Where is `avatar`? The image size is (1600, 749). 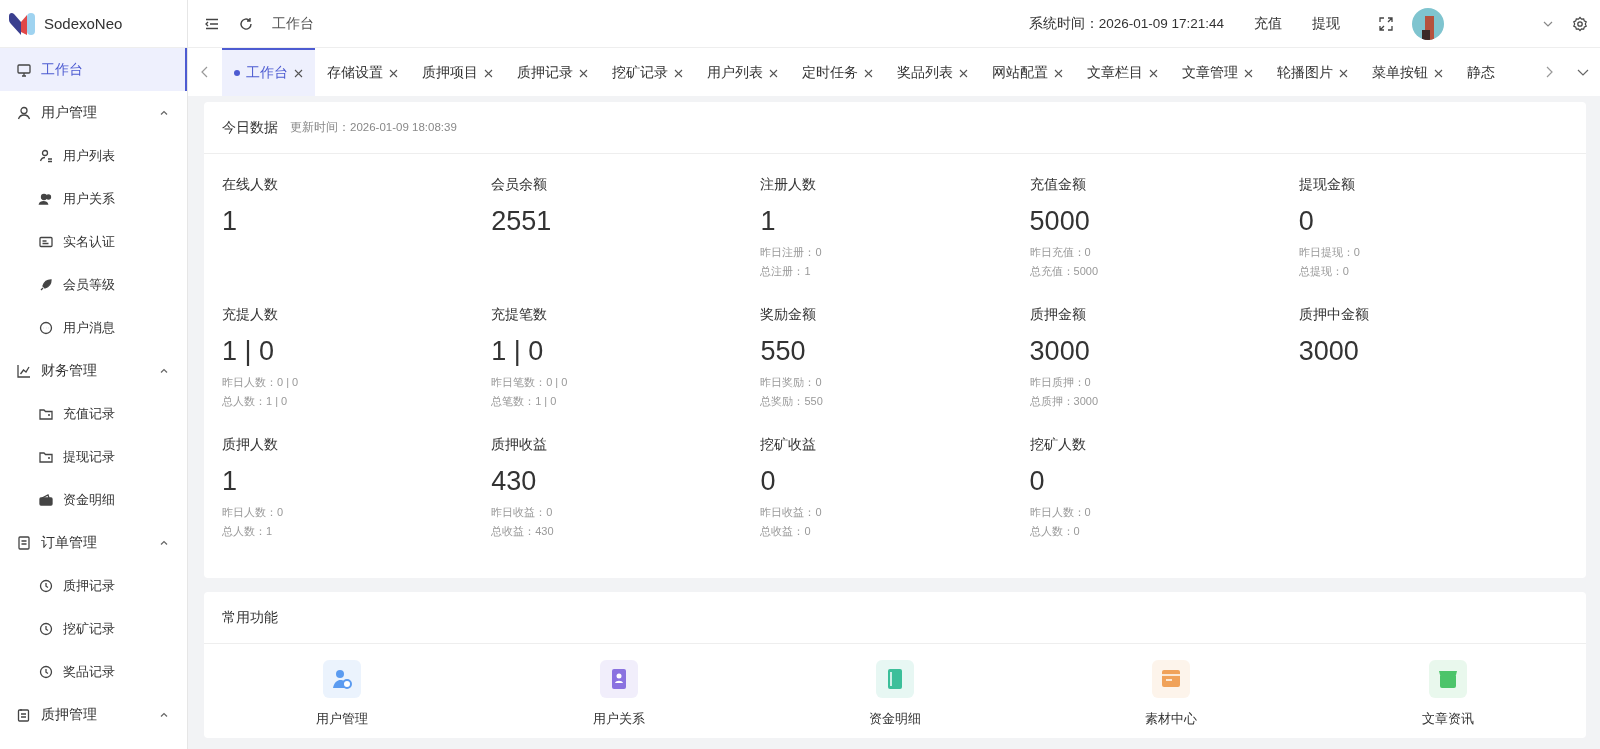
avatar is located at coordinates (1428, 23).